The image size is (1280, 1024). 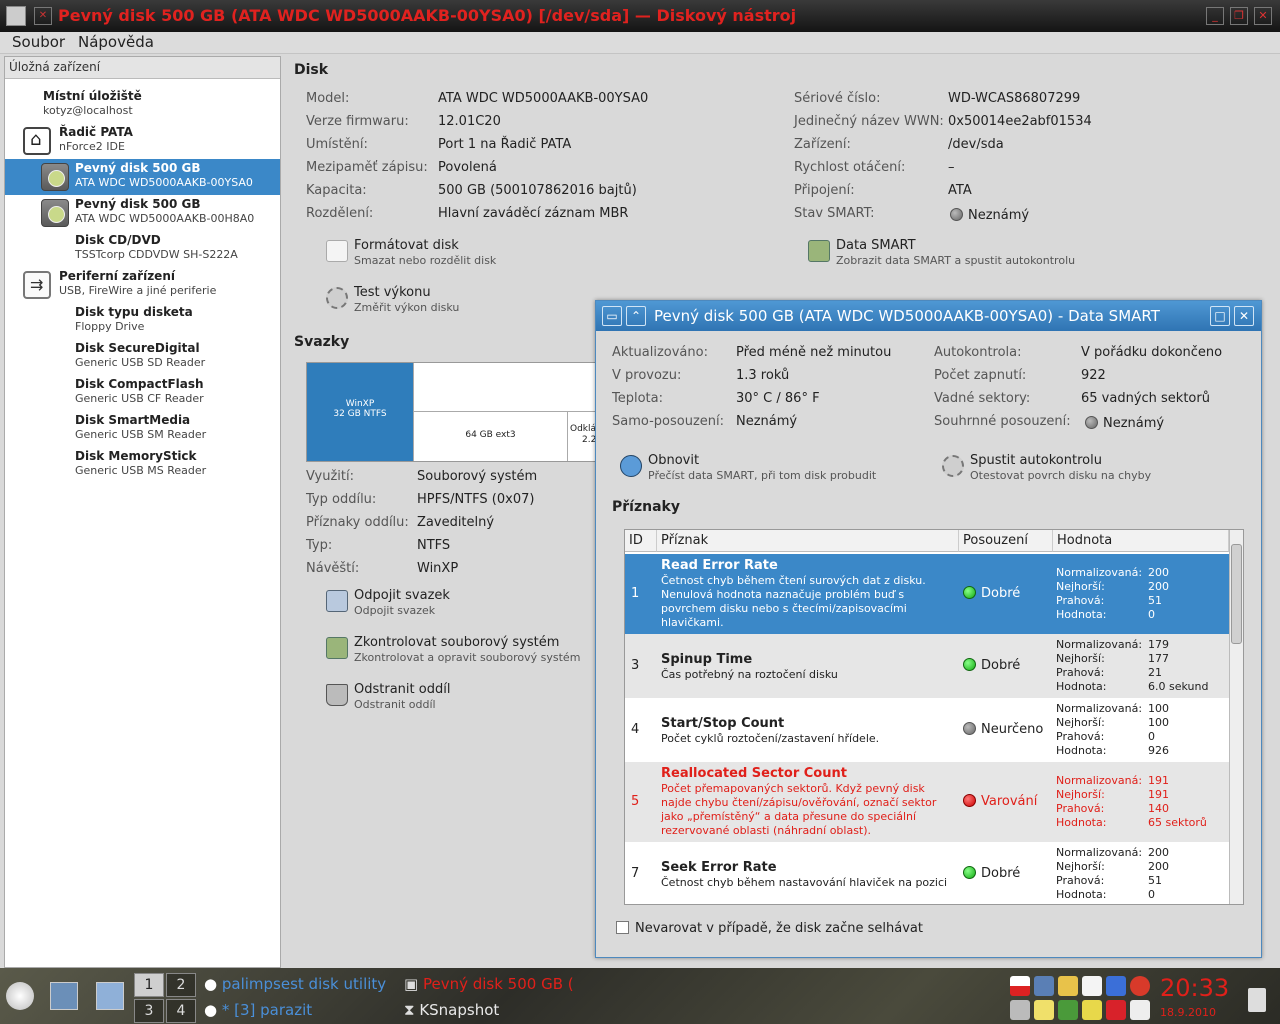 I want to click on clock-date: 18.9.2010, so click(x=1188, y=1012).